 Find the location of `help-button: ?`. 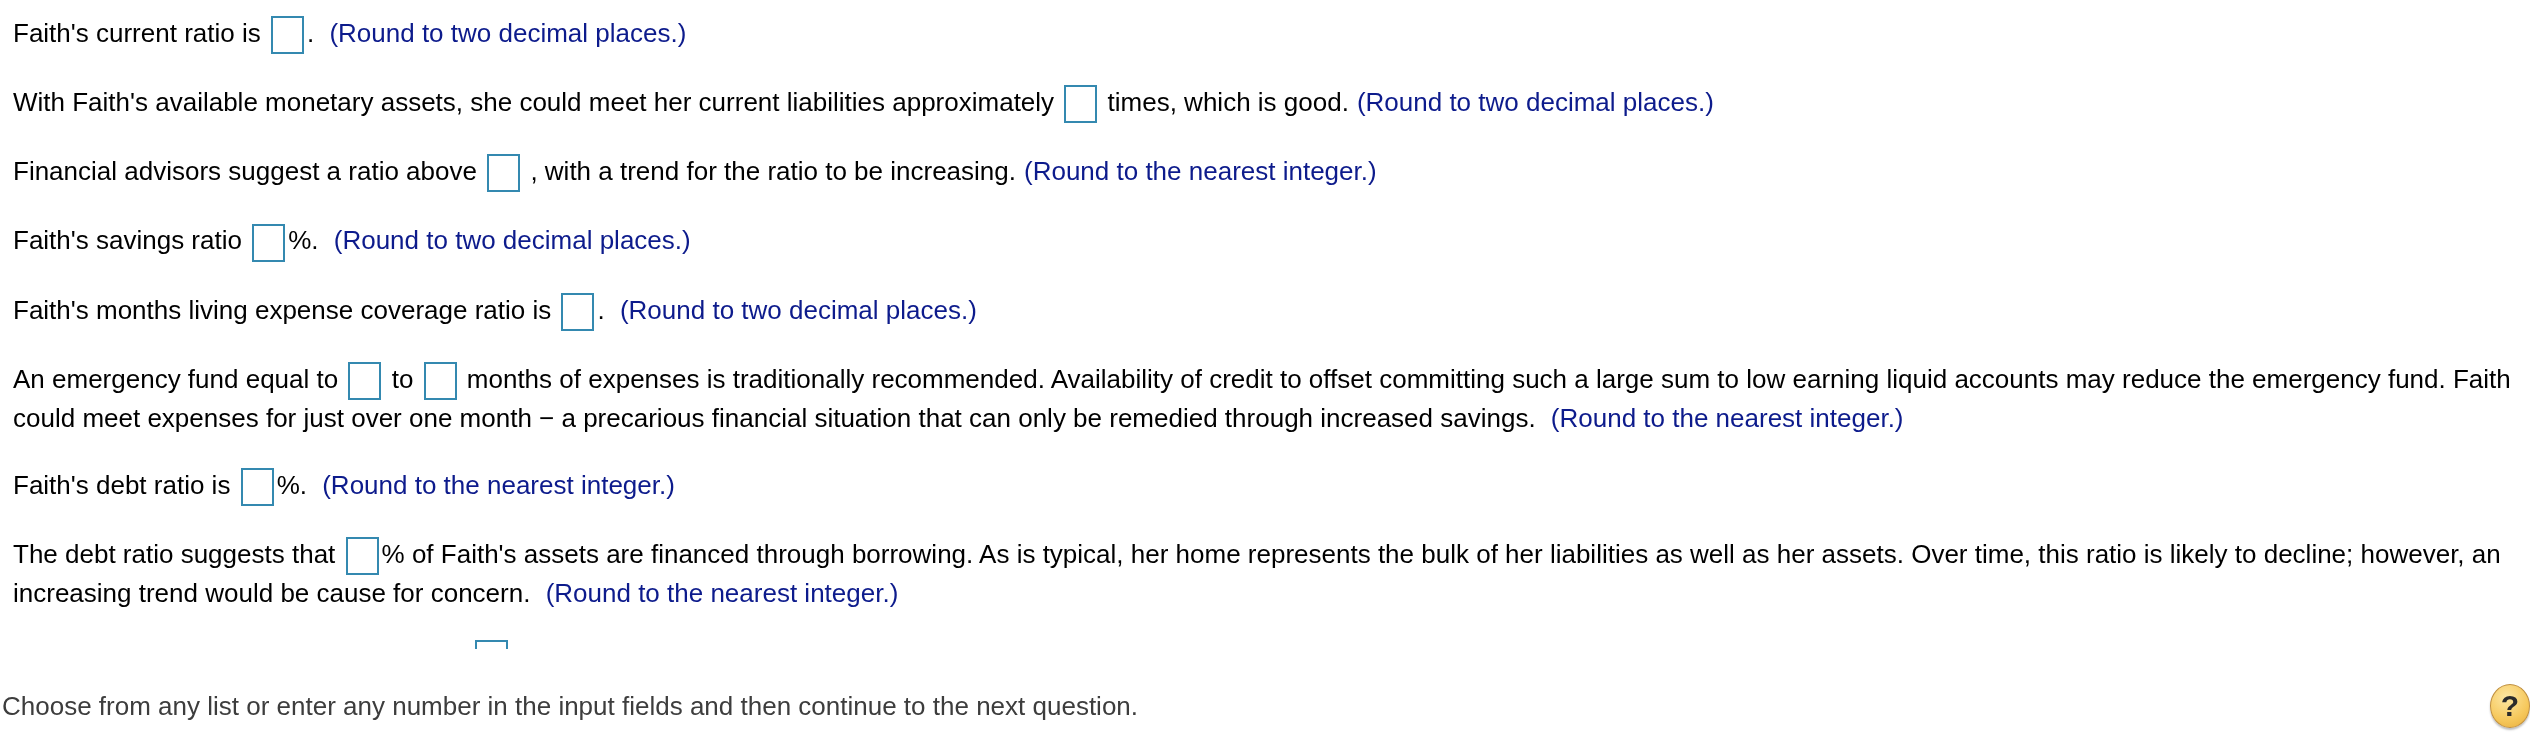

help-button: ? is located at coordinates (2510, 706).